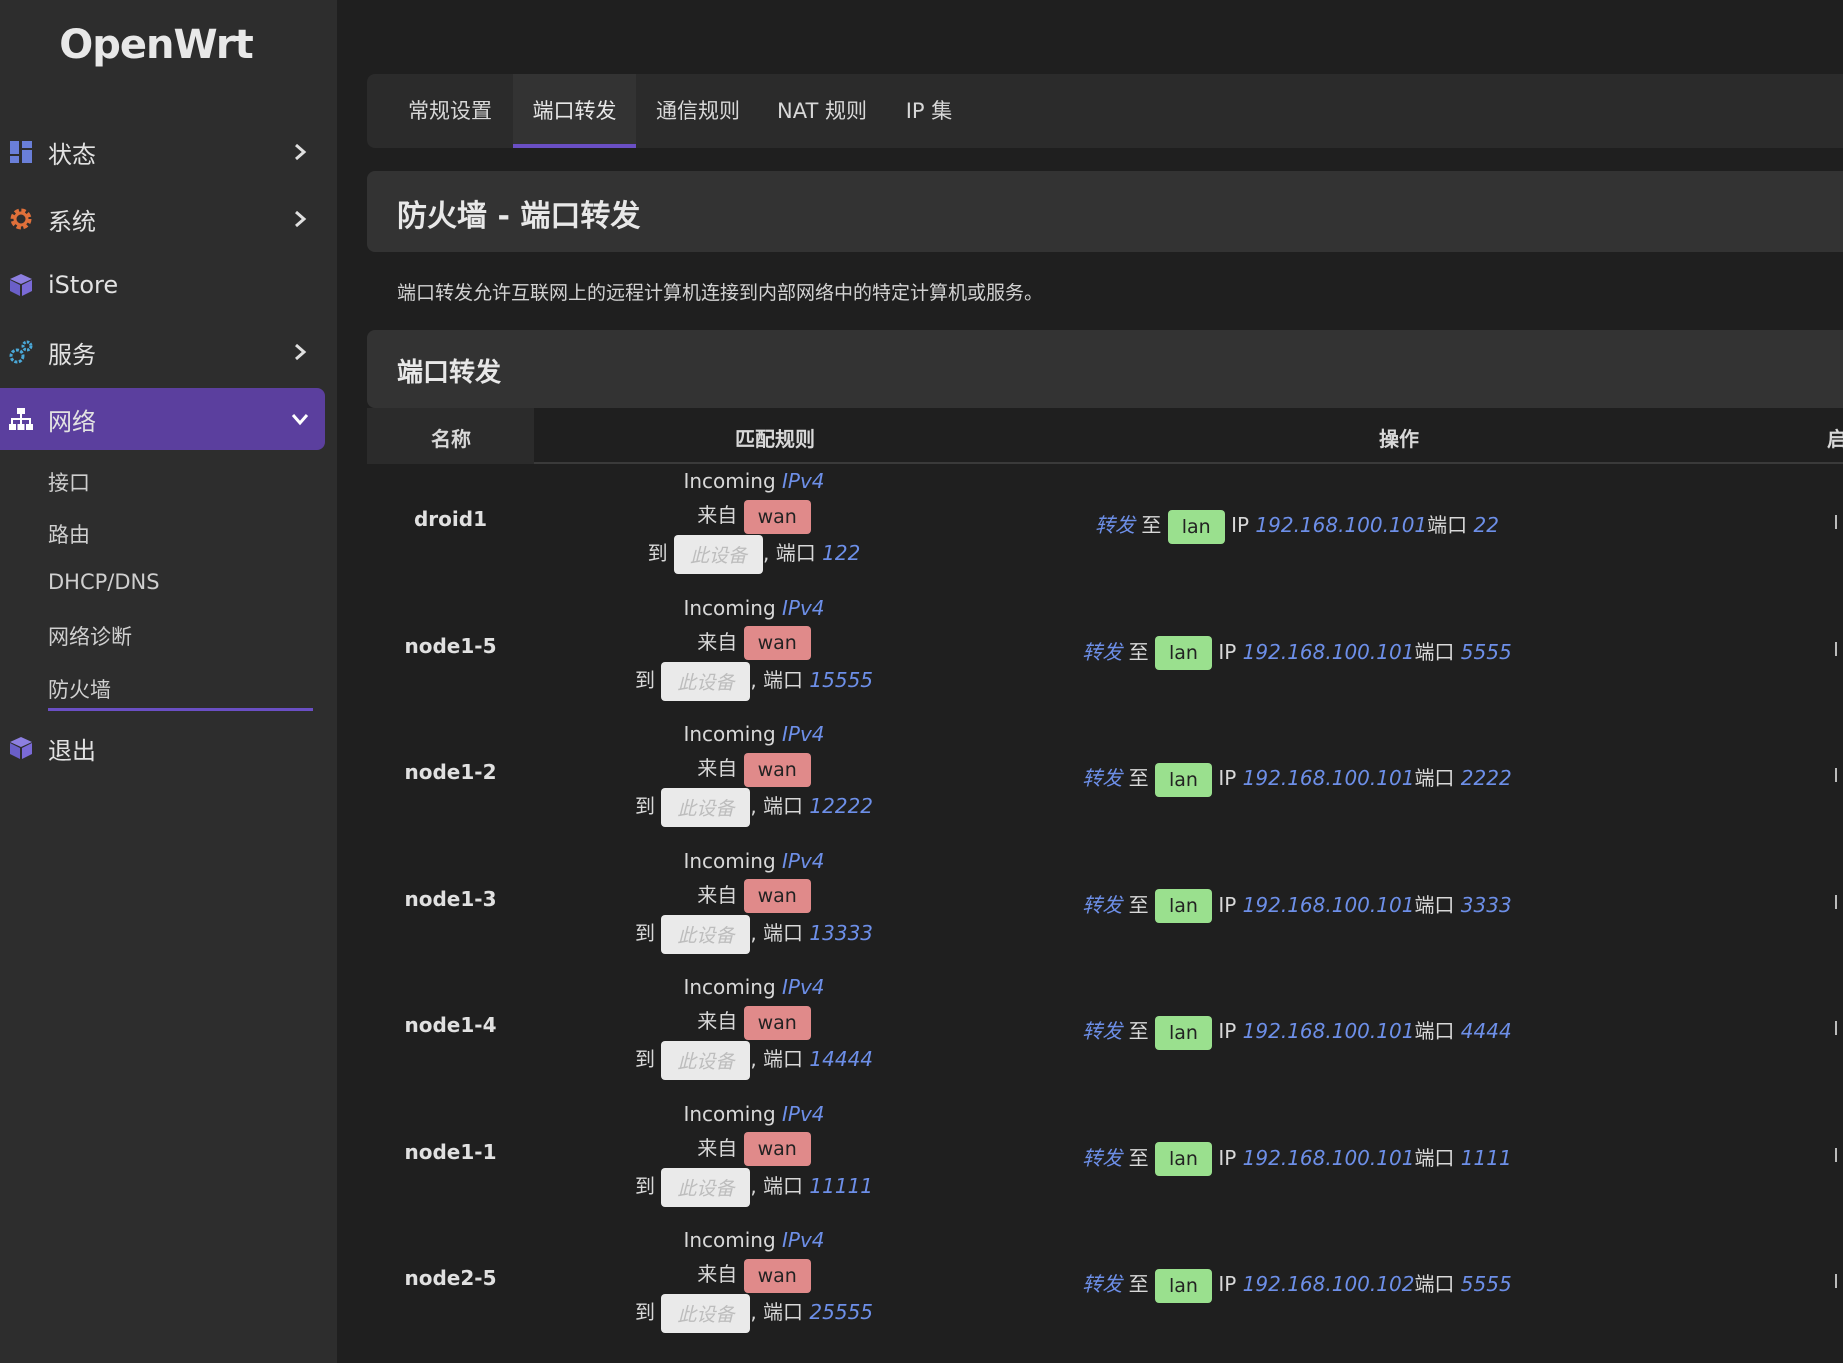 This screenshot has height=1363, width=1843. What do you see at coordinates (72, 354) in the screenshot?
I see `nav-label-services: 服务` at bounding box center [72, 354].